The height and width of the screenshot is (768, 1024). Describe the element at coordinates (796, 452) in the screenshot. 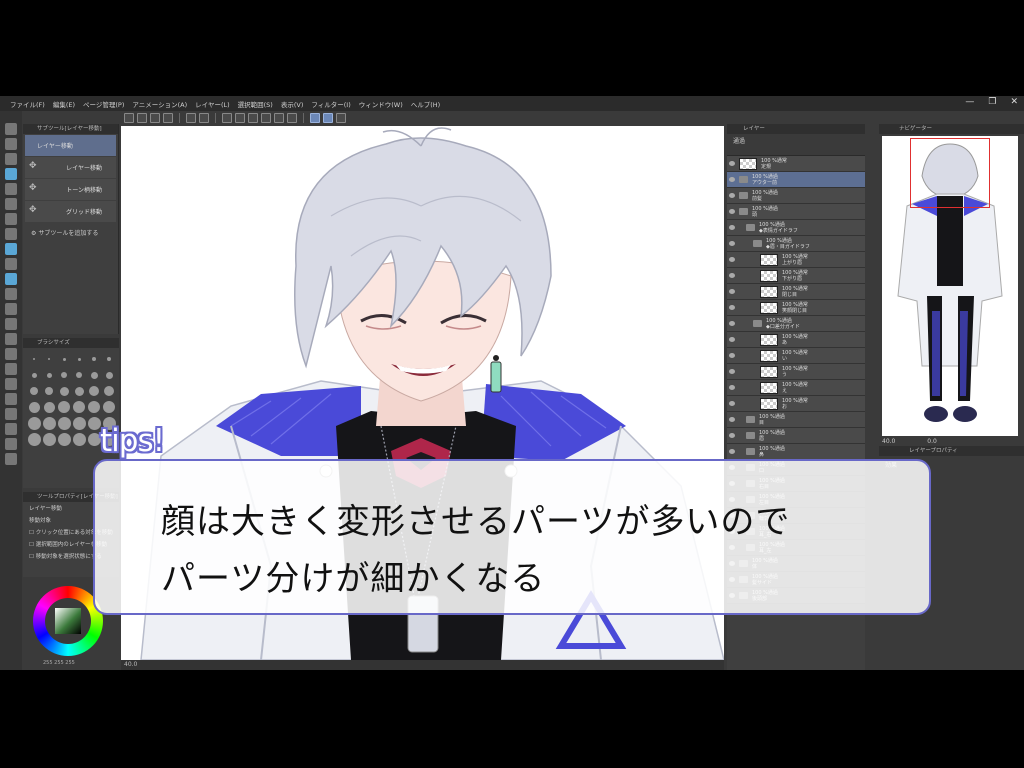

I see `layer-row: 100 %通過鼻` at that location.